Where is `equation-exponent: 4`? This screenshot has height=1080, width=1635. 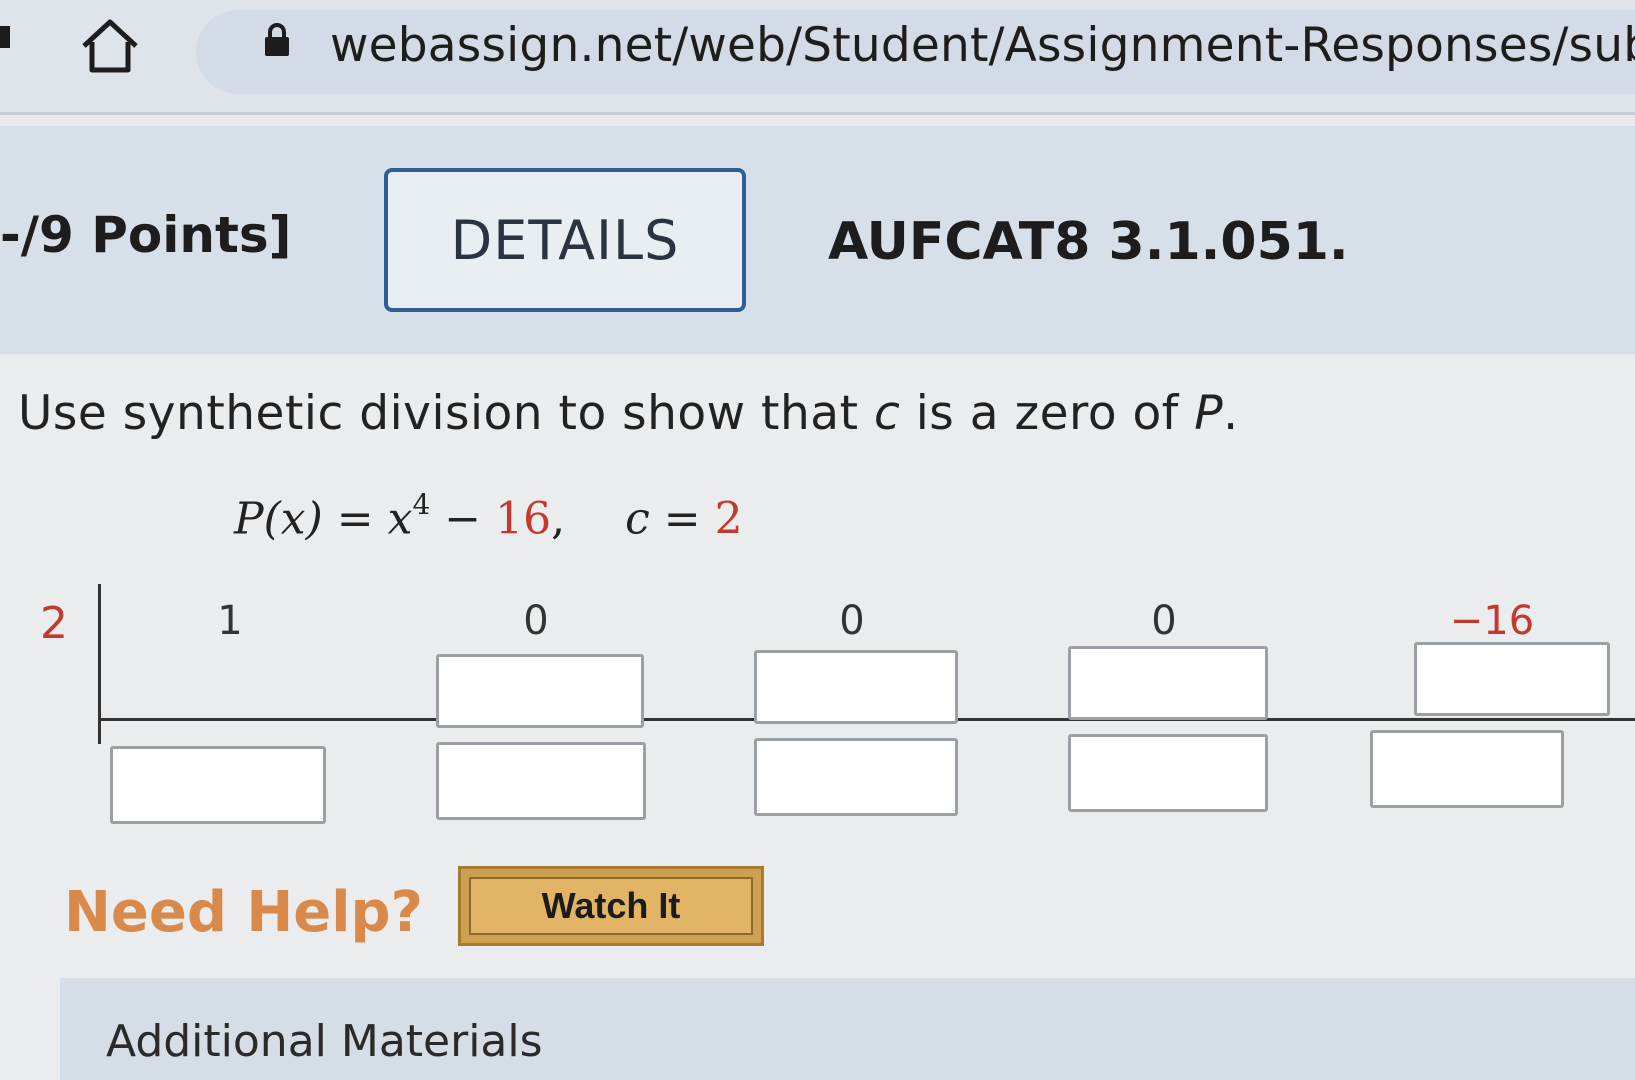
equation-exponent: 4 is located at coordinates (421, 504).